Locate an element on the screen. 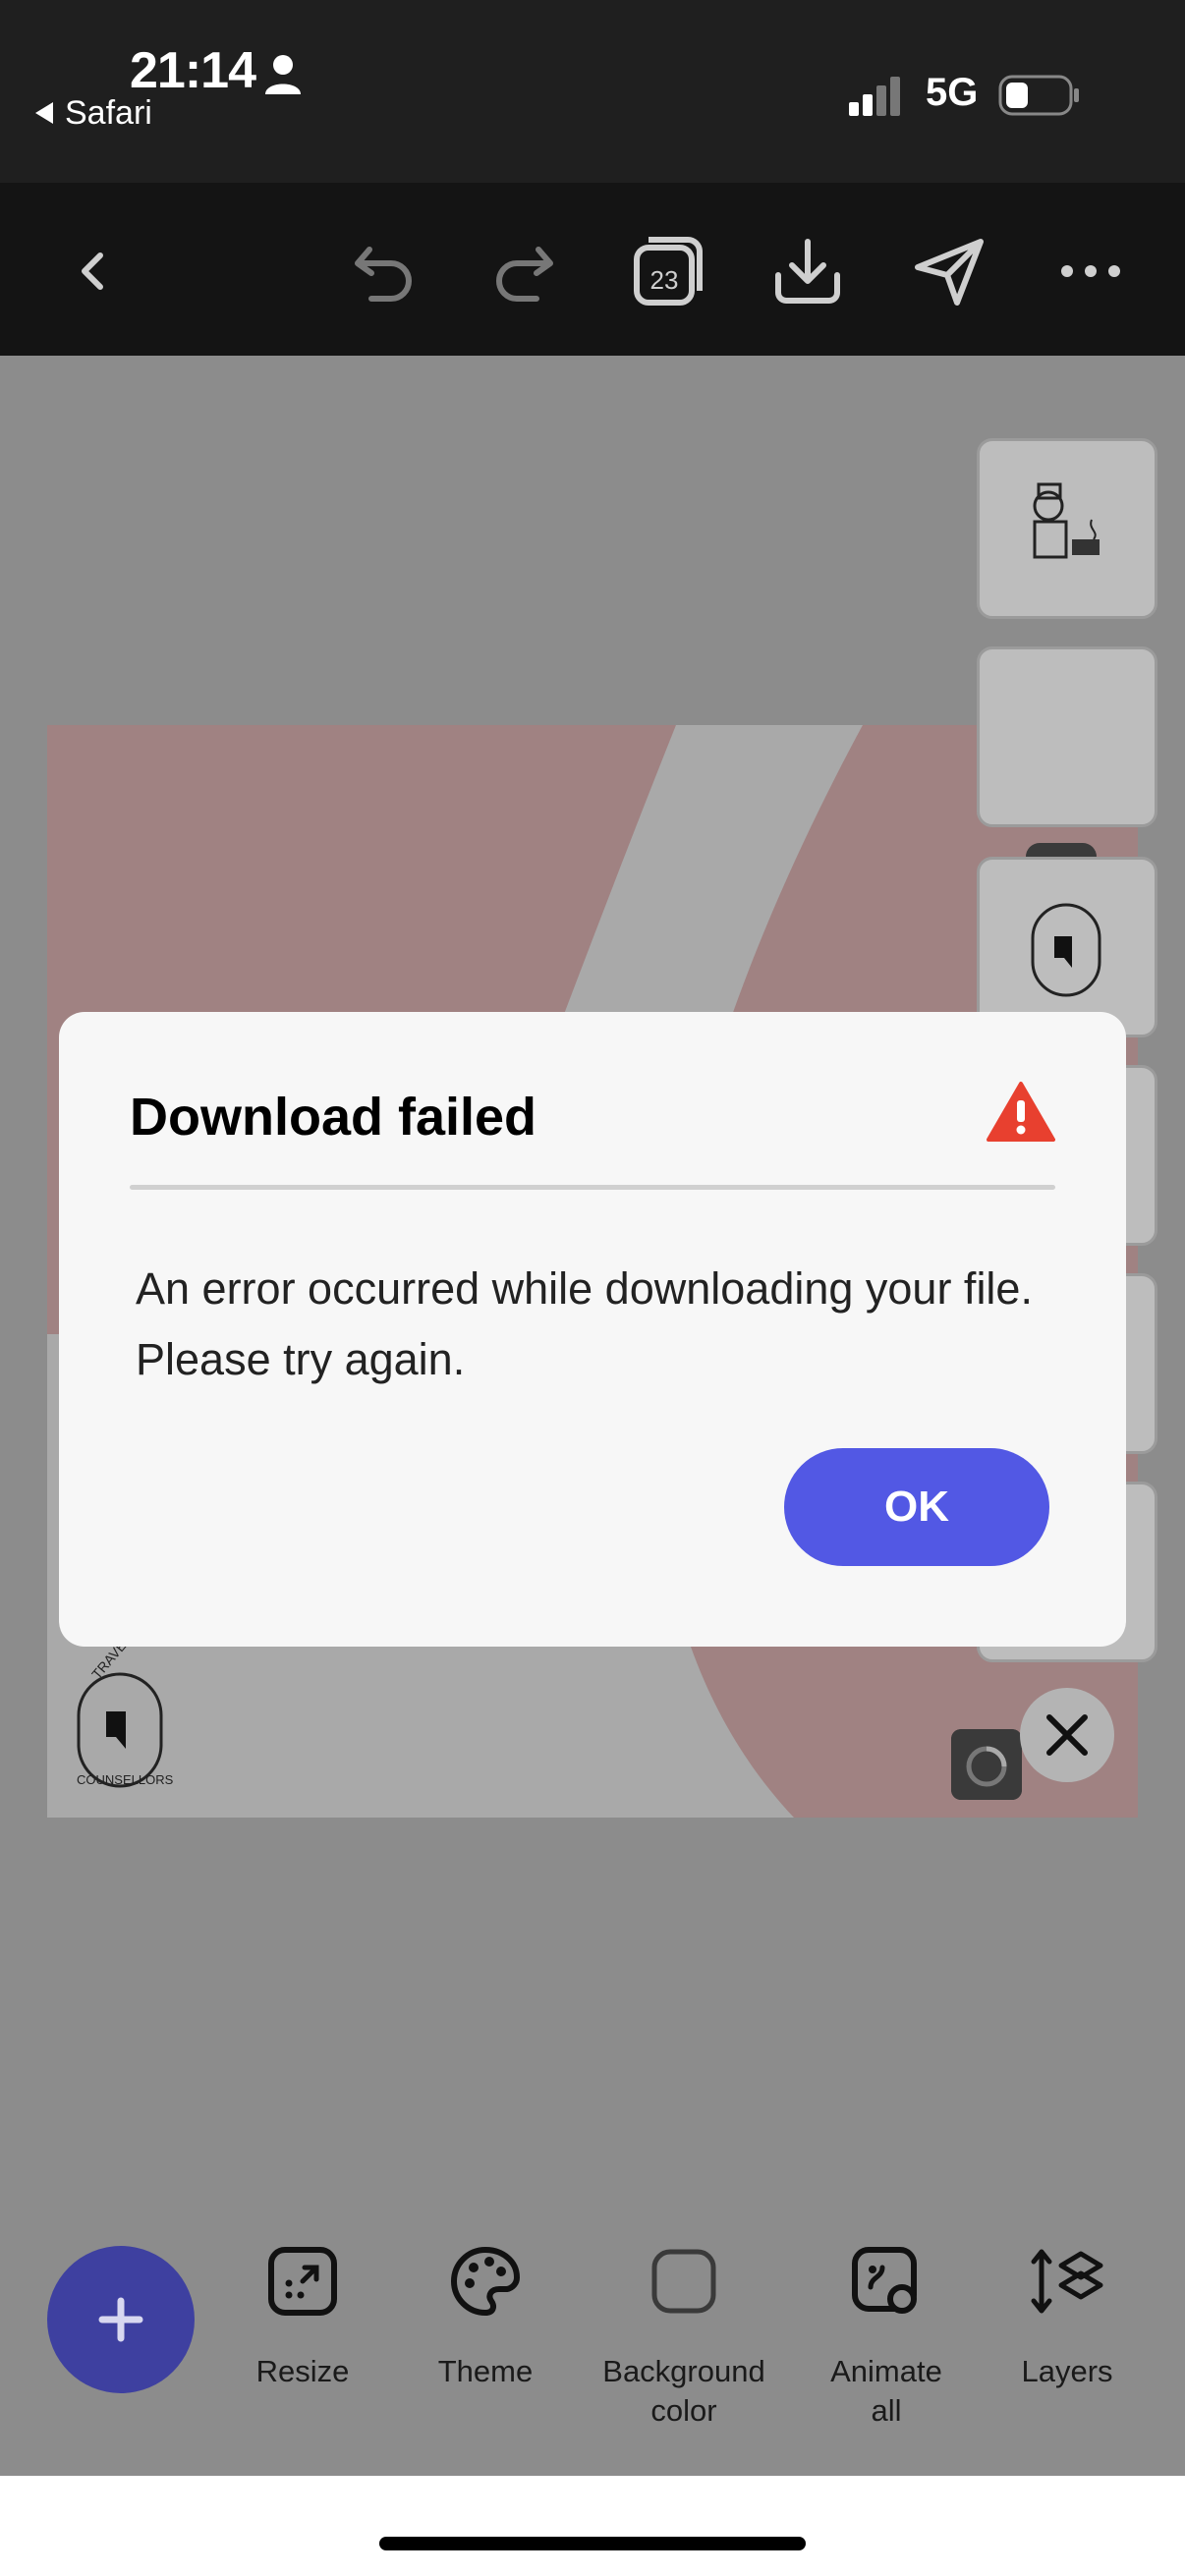 This screenshot has height=2576, width=1185. background-color-label: Background color is located at coordinates (684, 2391).